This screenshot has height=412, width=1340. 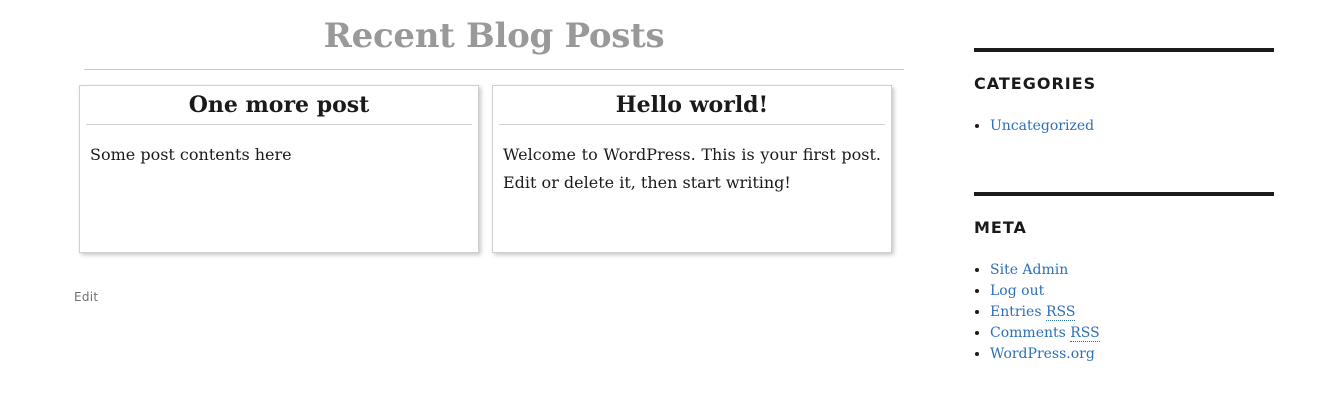 I want to click on list-item: Site Admin, so click(x=1132, y=270).